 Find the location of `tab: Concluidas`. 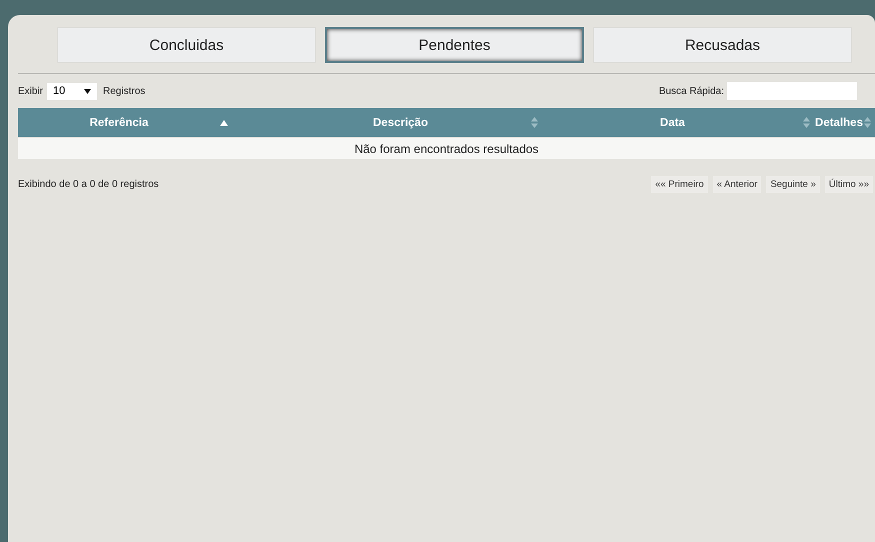

tab: Concluidas is located at coordinates (186, 45).